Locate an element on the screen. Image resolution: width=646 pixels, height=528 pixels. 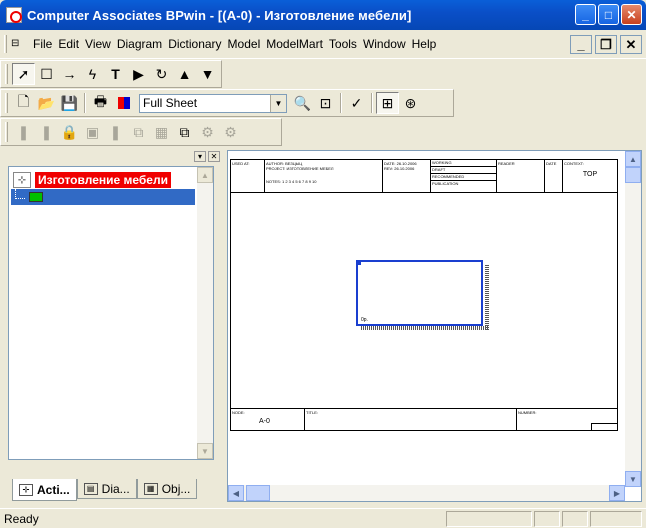
node-label: NODE: is located at coordinates (238, 412).